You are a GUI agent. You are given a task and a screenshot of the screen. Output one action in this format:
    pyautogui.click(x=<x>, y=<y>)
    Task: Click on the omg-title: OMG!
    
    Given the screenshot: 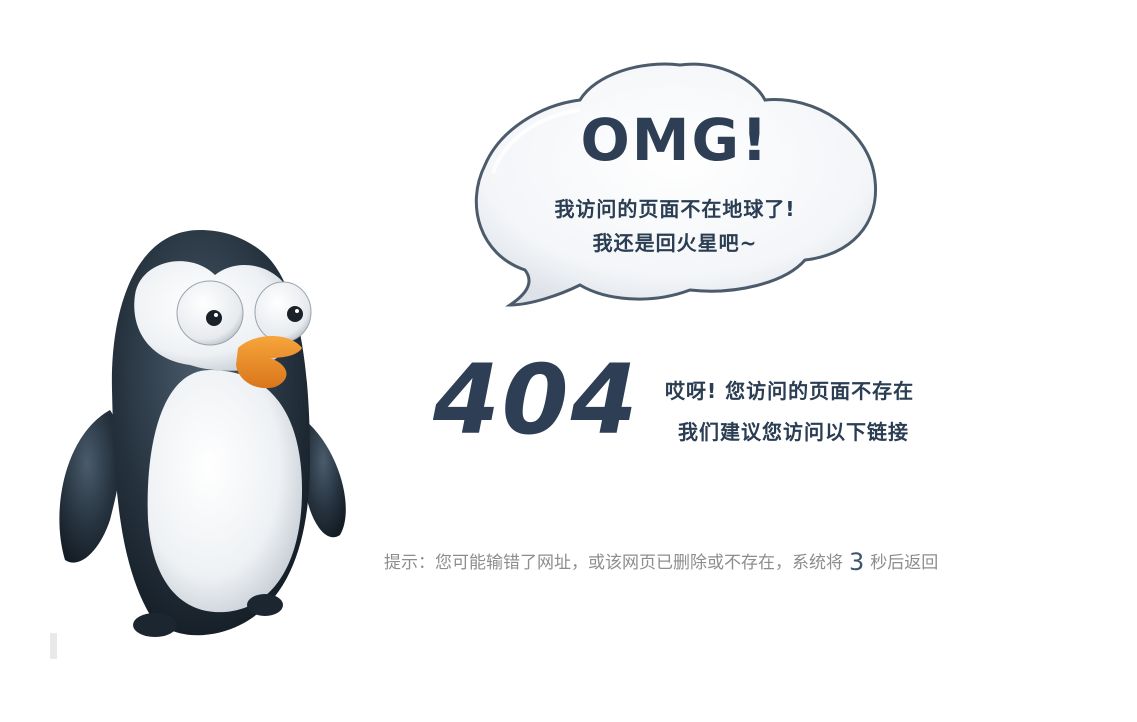 What is the action you would take?
    pyautogui.click(x=675, y=140)
    